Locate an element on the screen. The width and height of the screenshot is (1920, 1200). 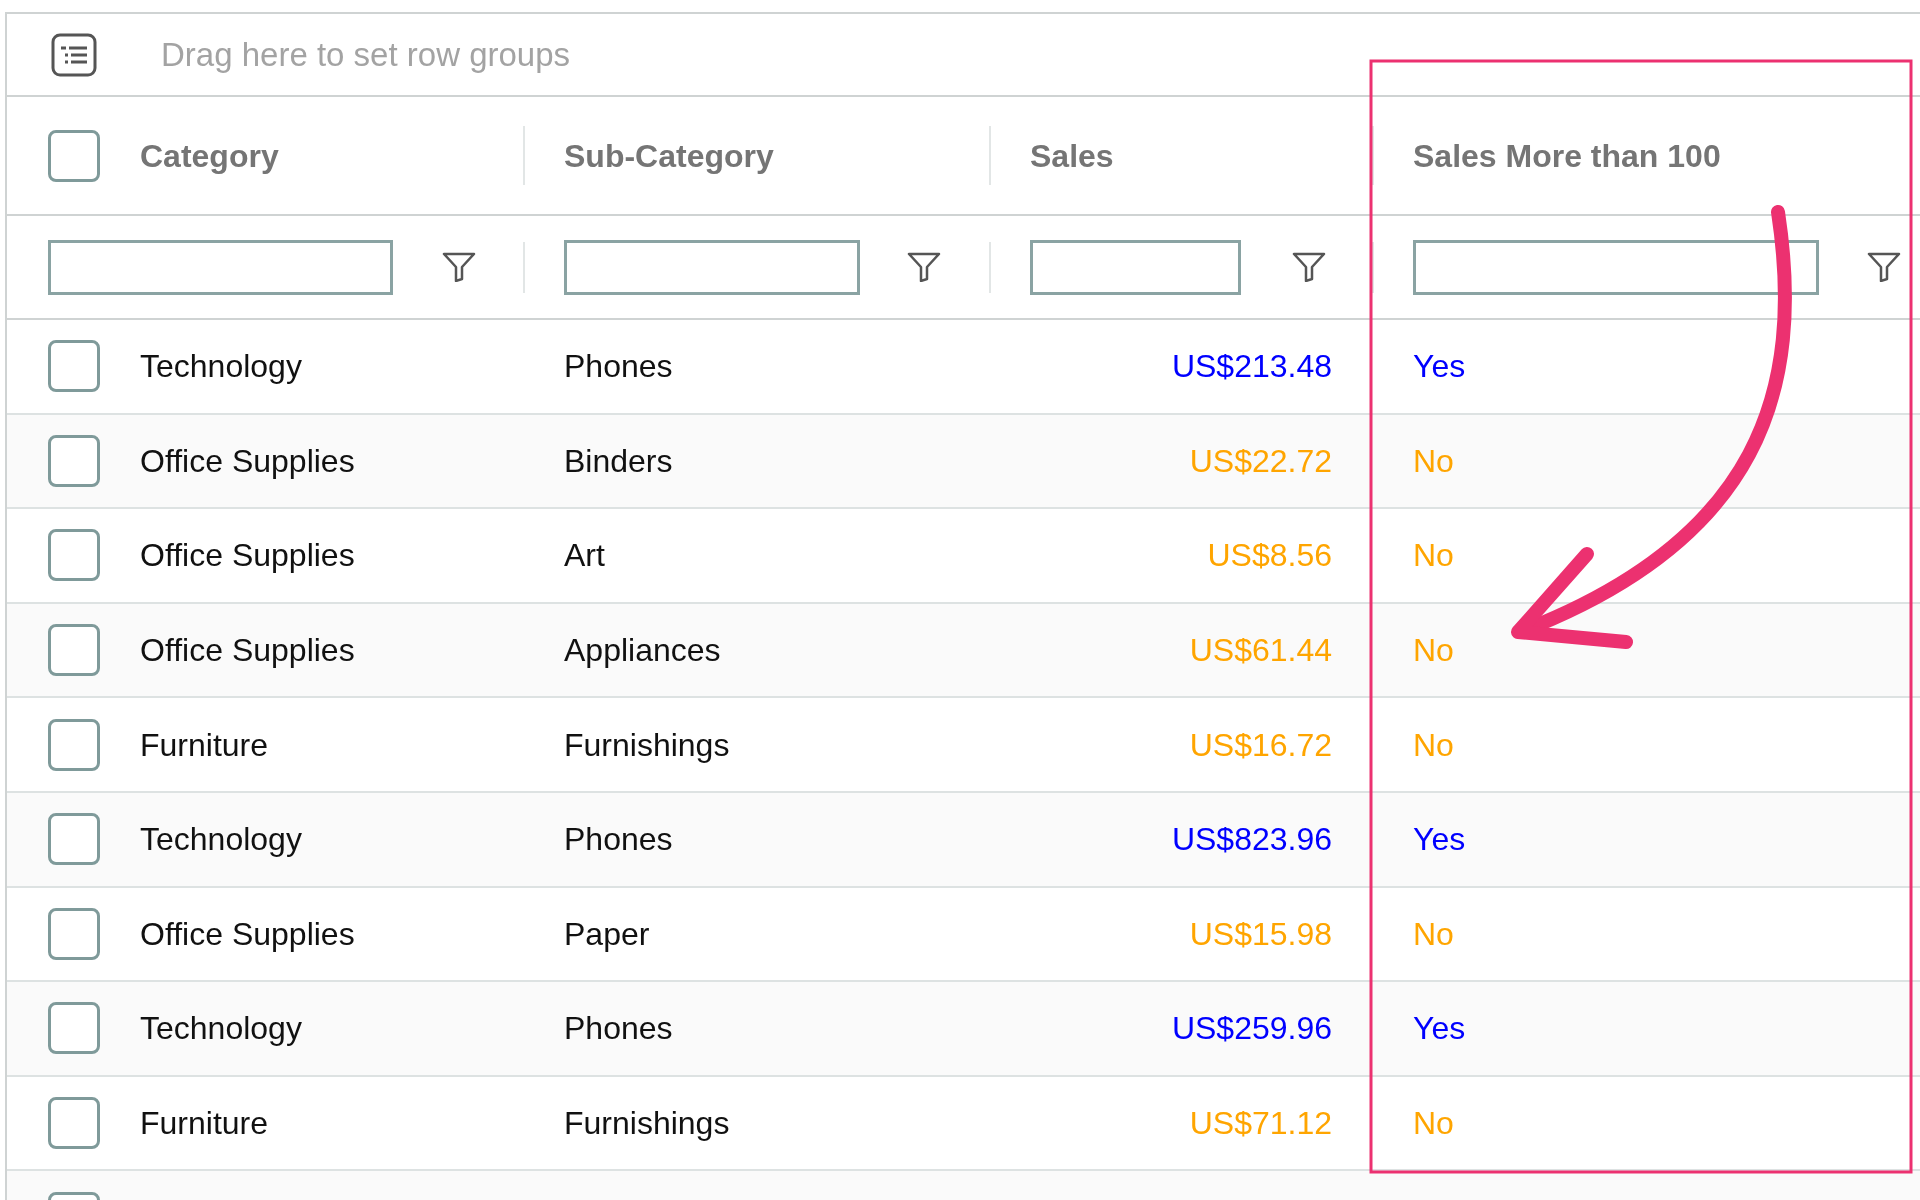
column-header: Sub-Category is located at coordinates (669, 156).